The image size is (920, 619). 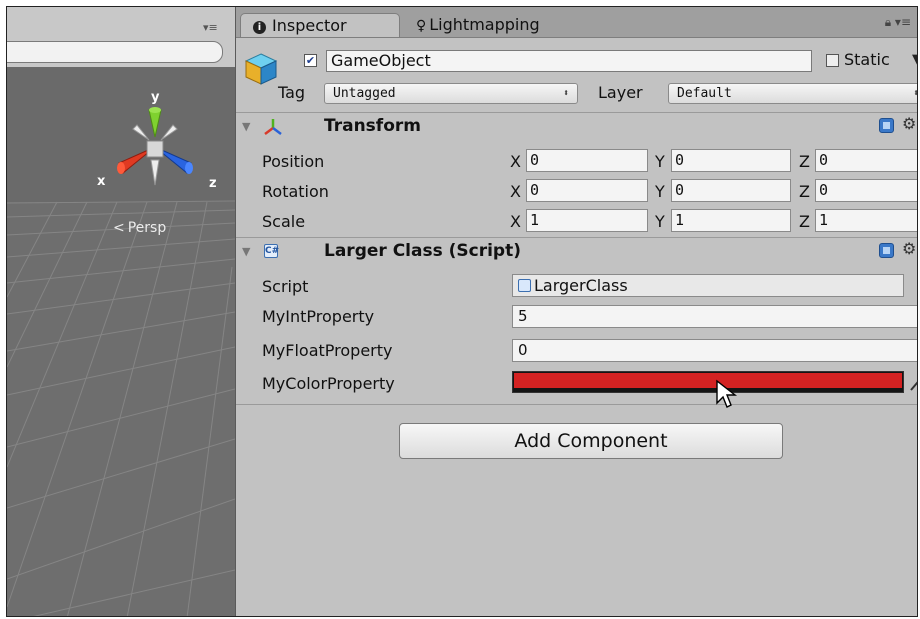 What do you see at coordinates (310, 60) in the screenshot?
I see `active-checkbox: ✔` at bounding box center [310, 60].